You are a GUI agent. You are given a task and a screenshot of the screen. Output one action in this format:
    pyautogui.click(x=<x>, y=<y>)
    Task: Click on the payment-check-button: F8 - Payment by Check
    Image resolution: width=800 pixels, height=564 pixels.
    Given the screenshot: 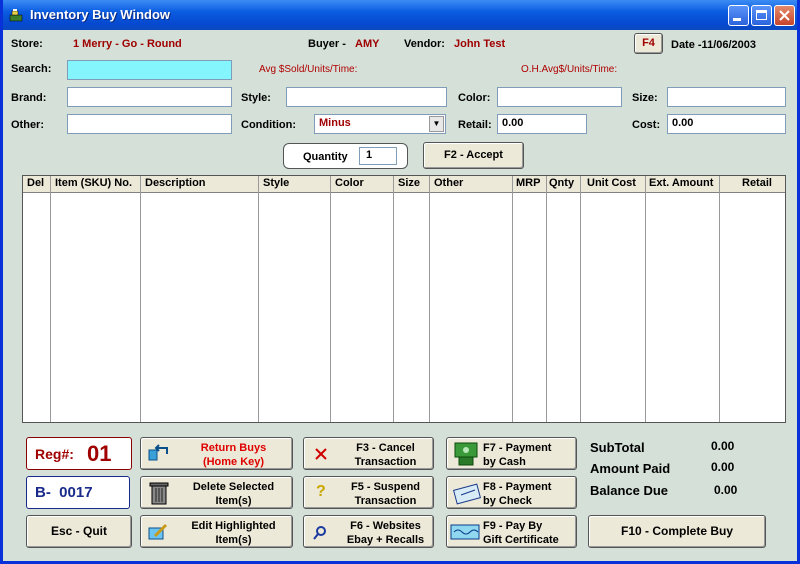 What is the action you would take?
    pyautogui.click(x=511, y=492)
    